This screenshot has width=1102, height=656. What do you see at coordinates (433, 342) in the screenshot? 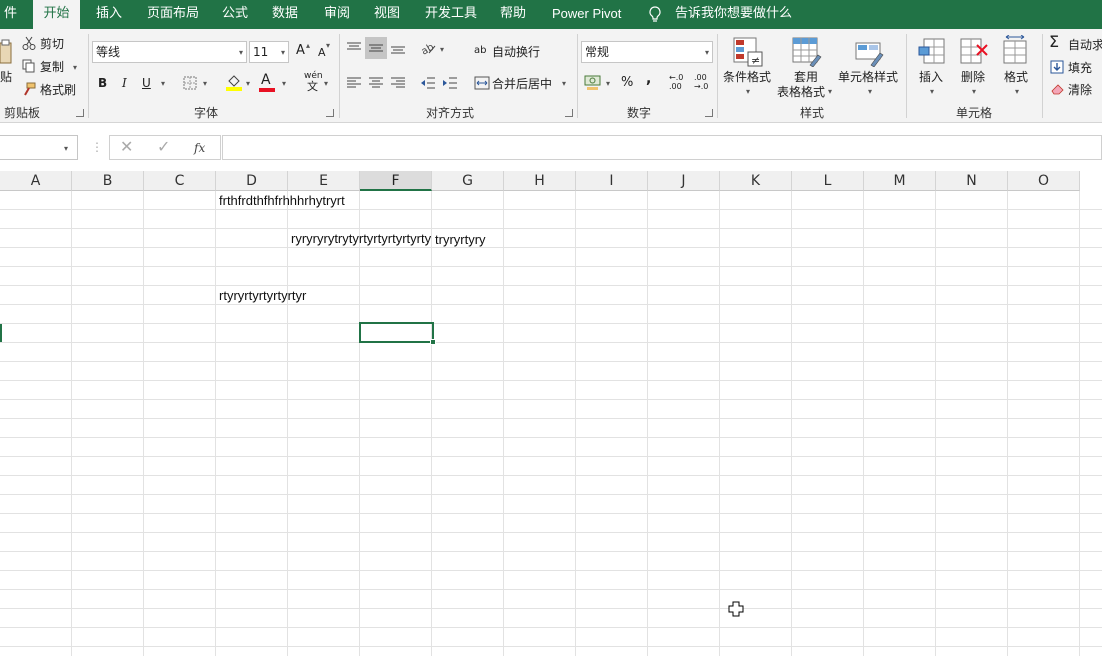
I see `fill-handle` at bounding box center [433, 342].